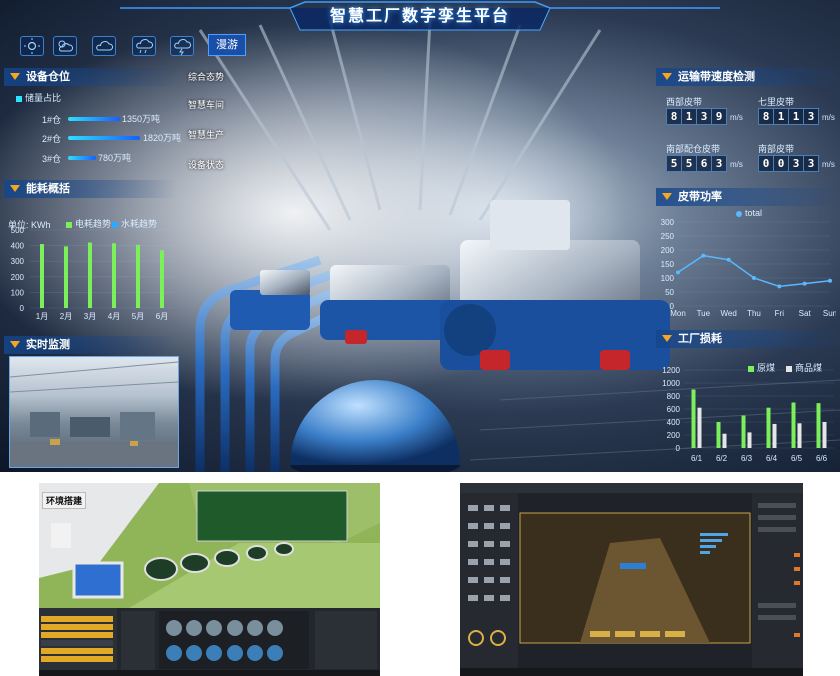 The height and width of the screenshot is (676, 840). What do you see at coordinates (52, 139) in the screenshot?
I see `warehouse-row-label: 2#仓` at bounding box center [52, 139].